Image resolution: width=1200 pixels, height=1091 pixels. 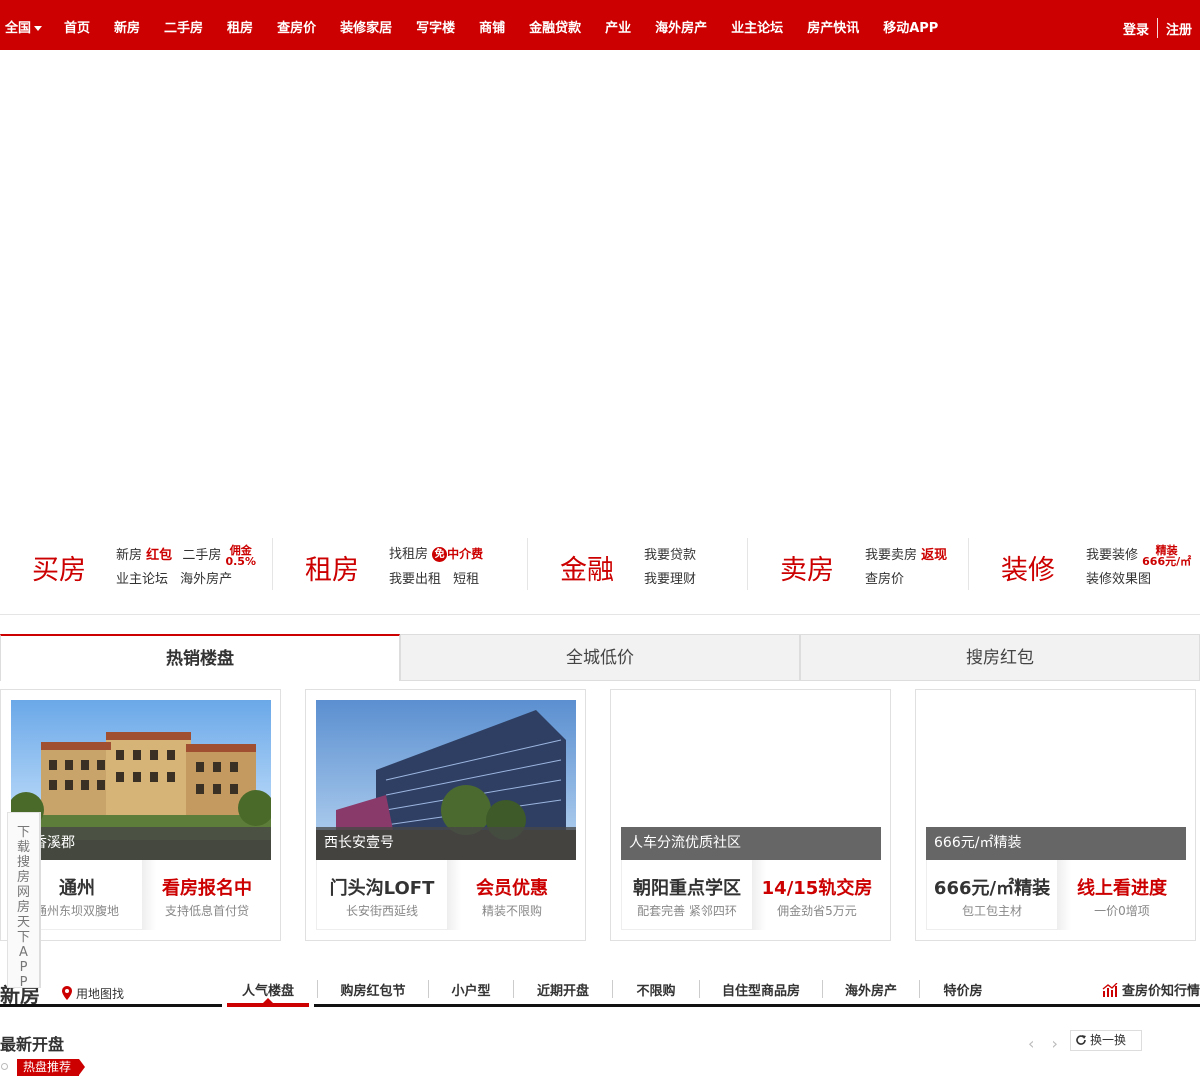 What do you see at coordinates (910, 18) in the screenshot?
I see `nav-item-app: 移动APP` at bounding box center [910, 18].